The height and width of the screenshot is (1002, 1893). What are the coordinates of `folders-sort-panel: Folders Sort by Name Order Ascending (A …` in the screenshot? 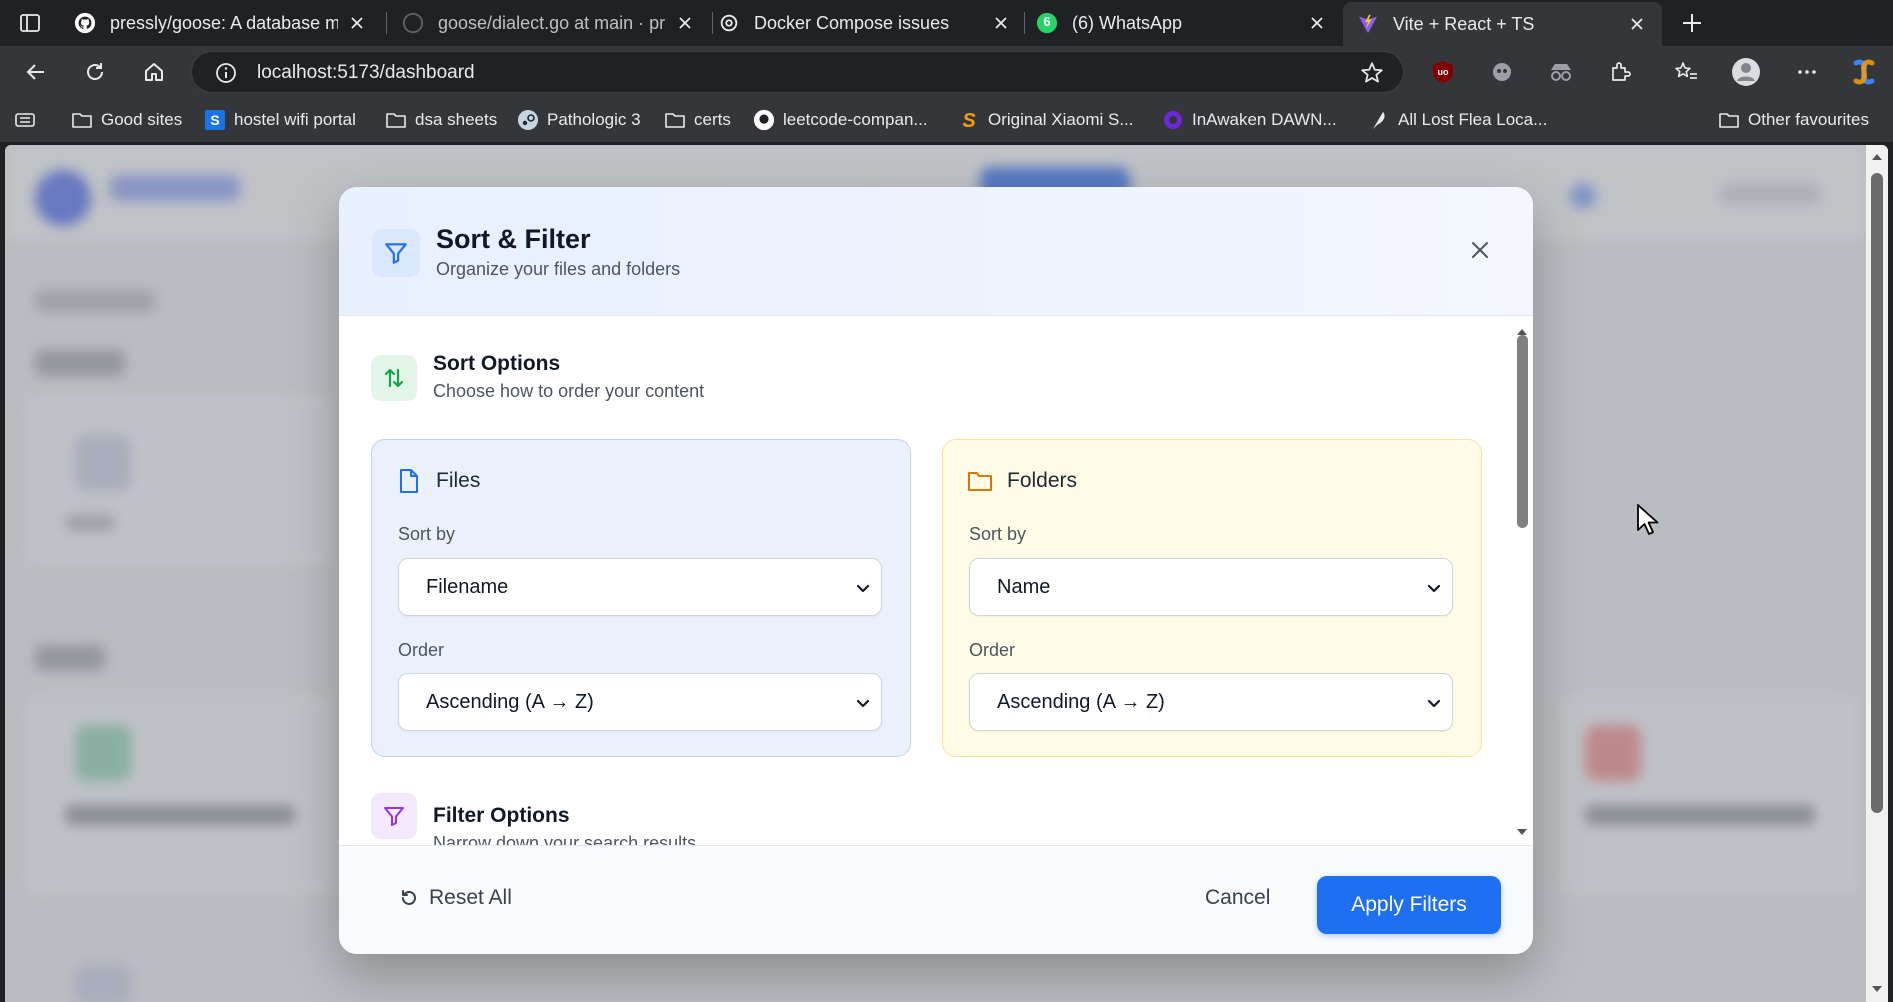 It's located at (1212, 598).